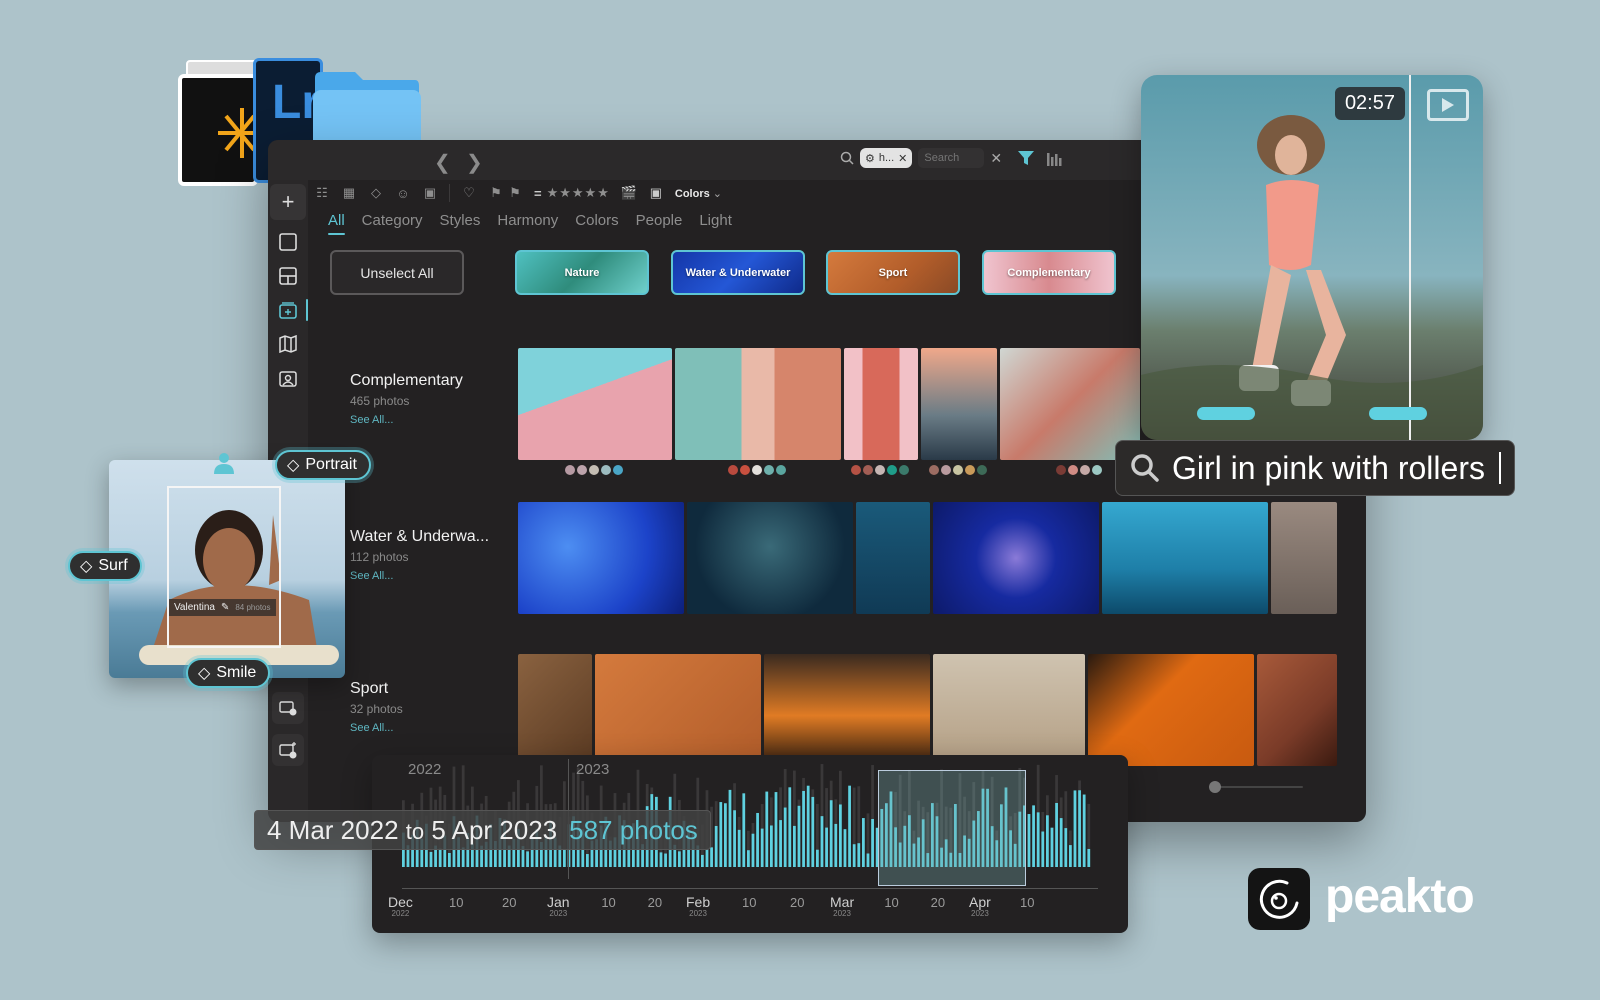  I want to click on video-preview: 02:57, so click(1312, 257).